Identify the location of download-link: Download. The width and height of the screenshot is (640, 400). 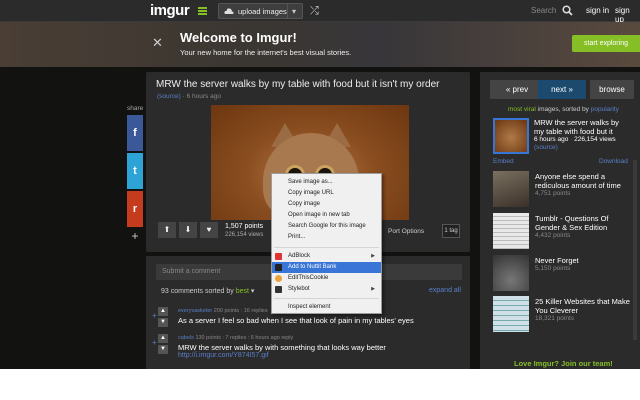
(613, 161).